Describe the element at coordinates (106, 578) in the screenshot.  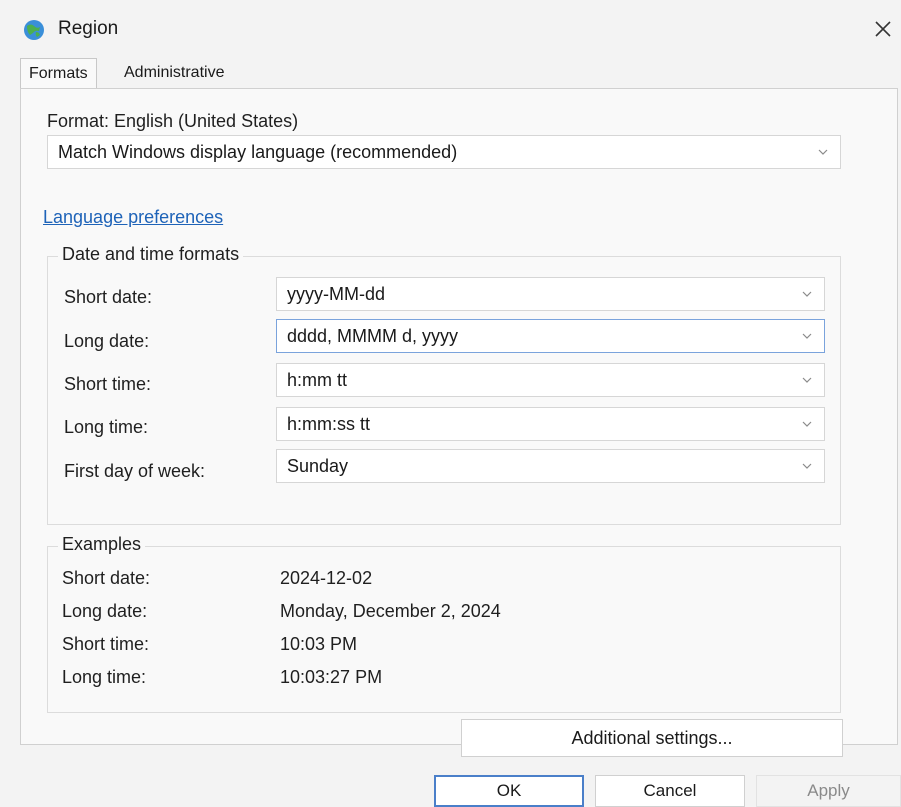
I see `example-short-date-label: Short date:` at that location.